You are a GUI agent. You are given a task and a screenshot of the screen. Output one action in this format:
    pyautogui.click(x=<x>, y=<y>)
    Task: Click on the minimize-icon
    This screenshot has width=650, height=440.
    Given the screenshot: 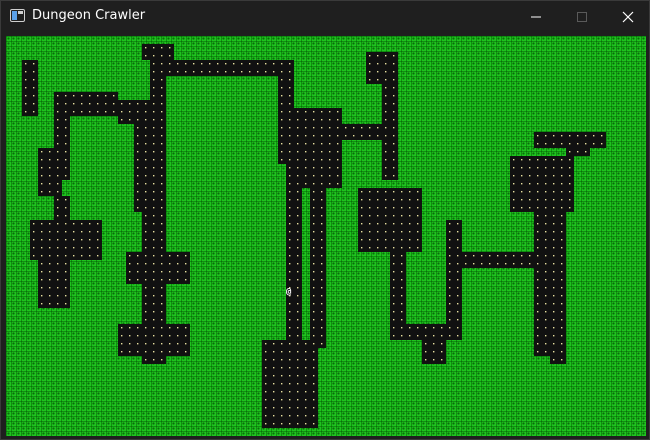 What is the action you would take?
    pyautogui.click(x=536, y=17)
    